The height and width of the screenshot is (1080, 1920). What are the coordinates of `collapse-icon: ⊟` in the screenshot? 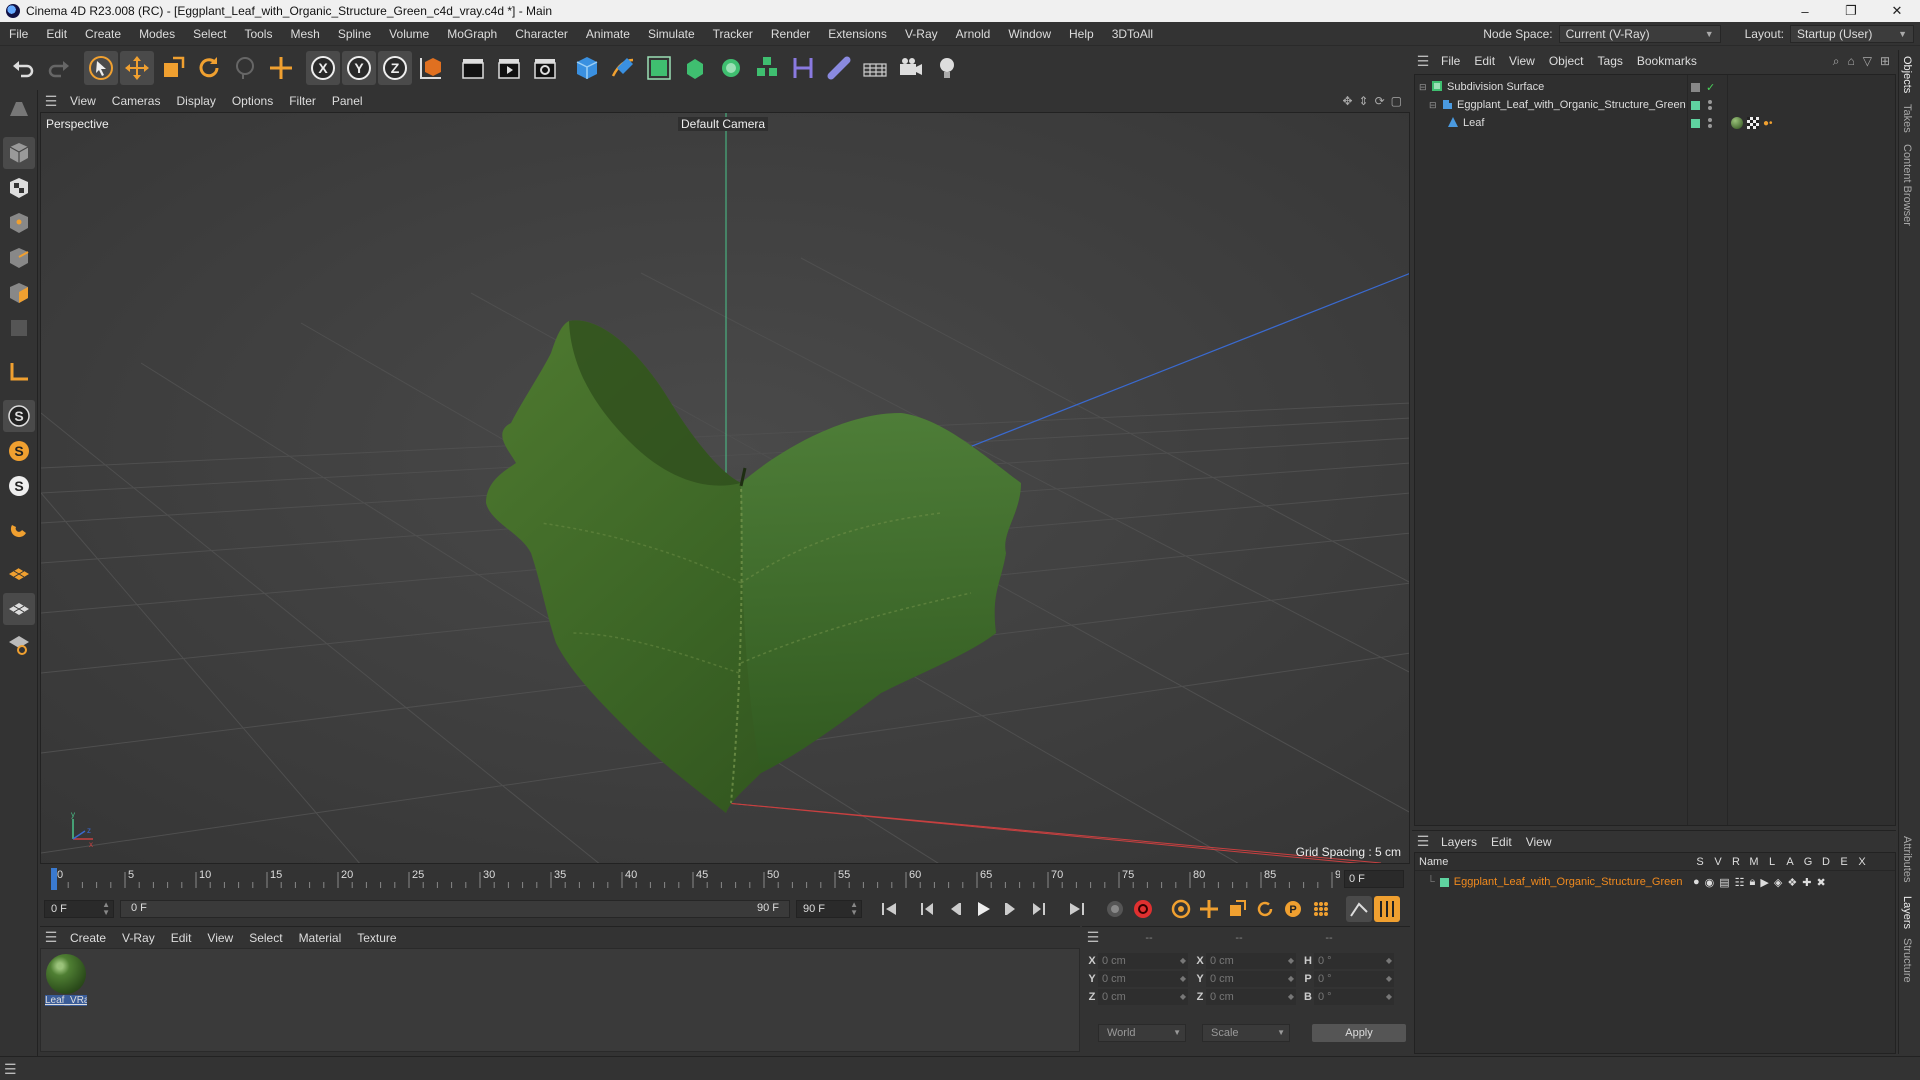 It's located at (1424, 87).